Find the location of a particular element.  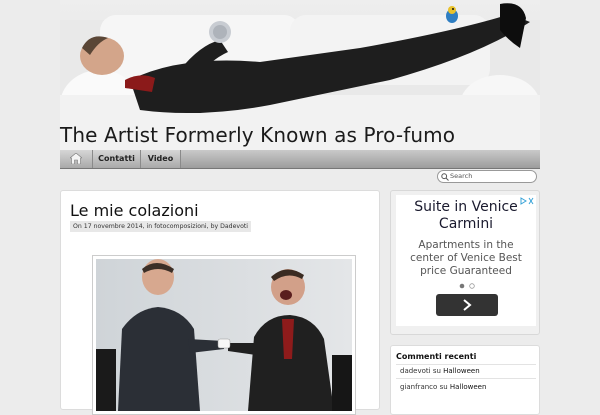

comment-item: gianfranco su Halloween is located at coordinates (443, 387).